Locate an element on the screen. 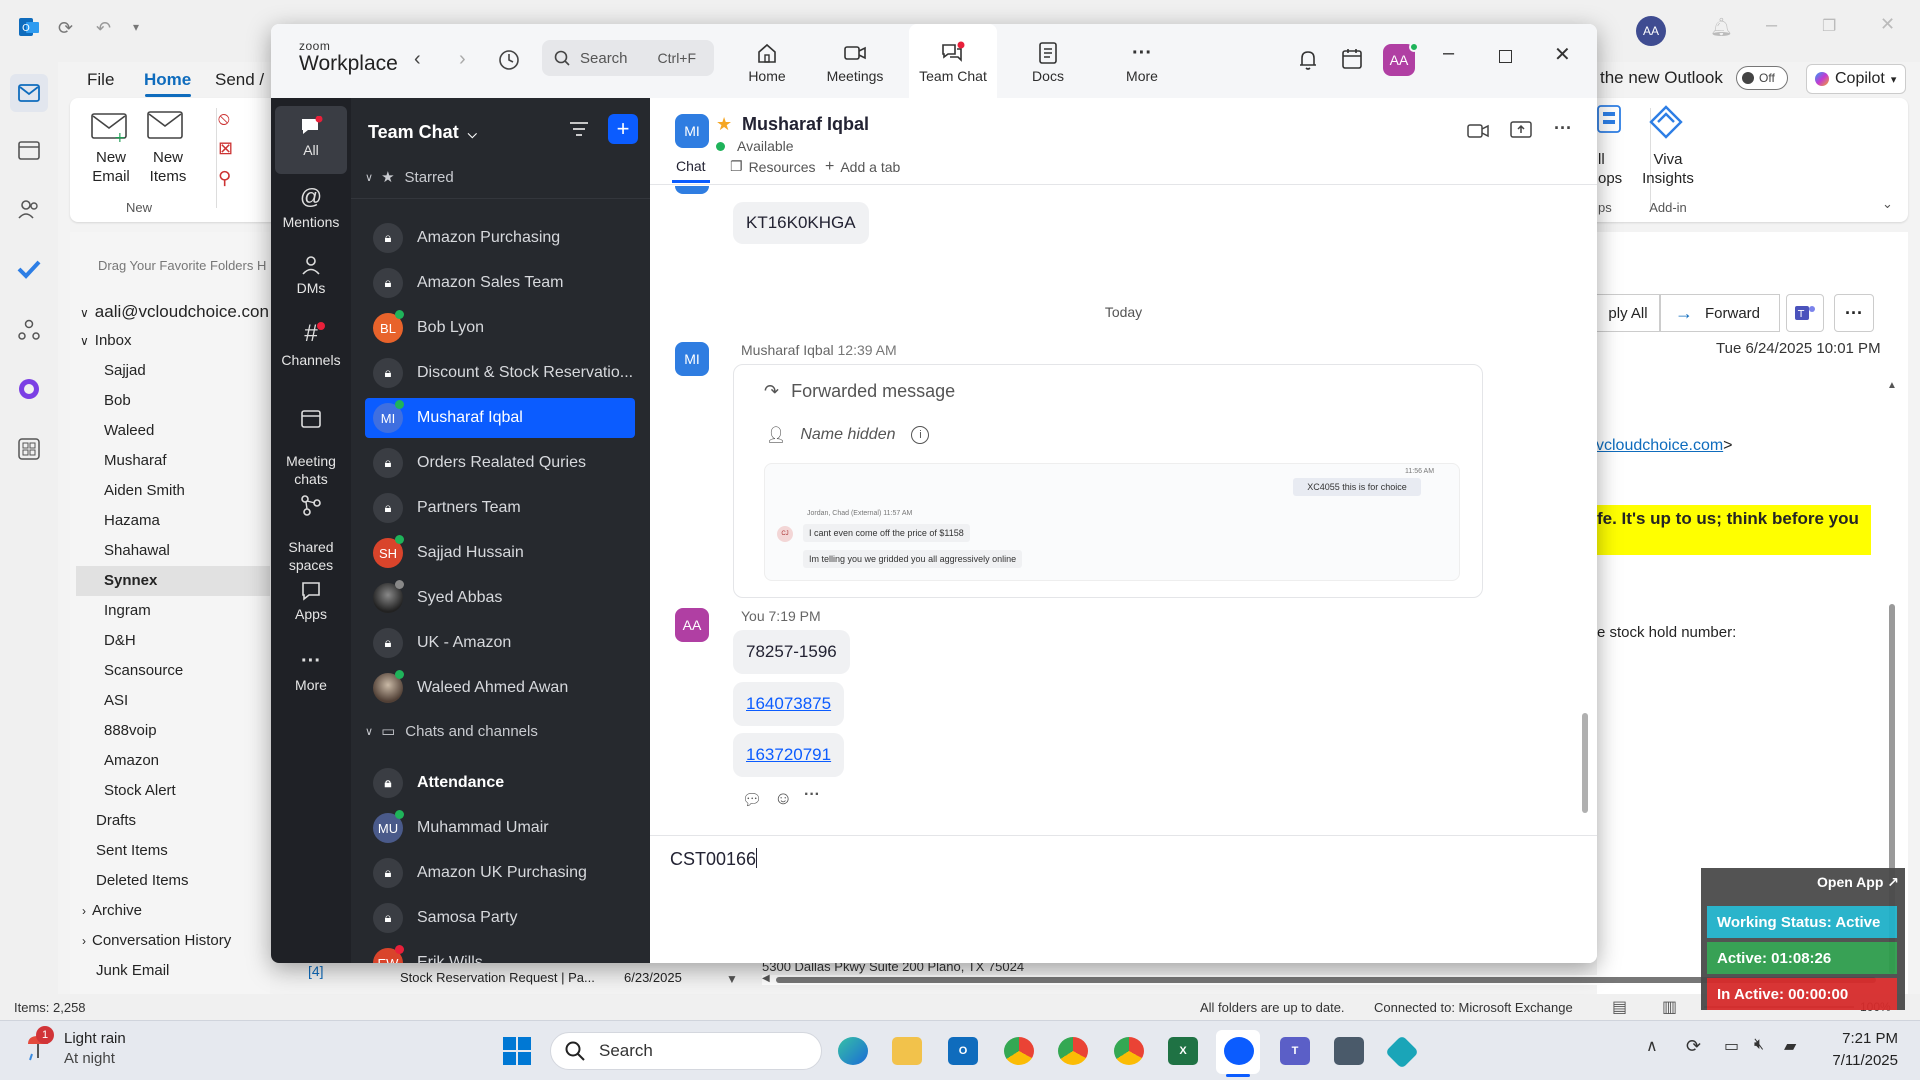  outlook-restore-icon: ❐ is located at coordinates (1829, 26).